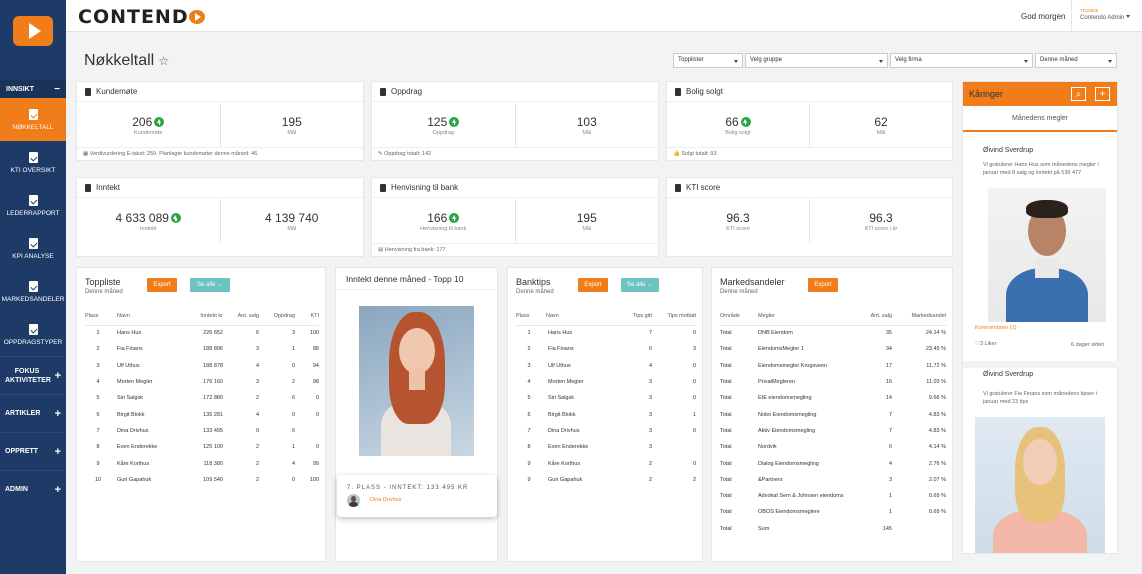  Describe the element at coordinates (606, 366) in the screenshot. I see `table-row: 3 Ulf Uthus 4 0` at that location.